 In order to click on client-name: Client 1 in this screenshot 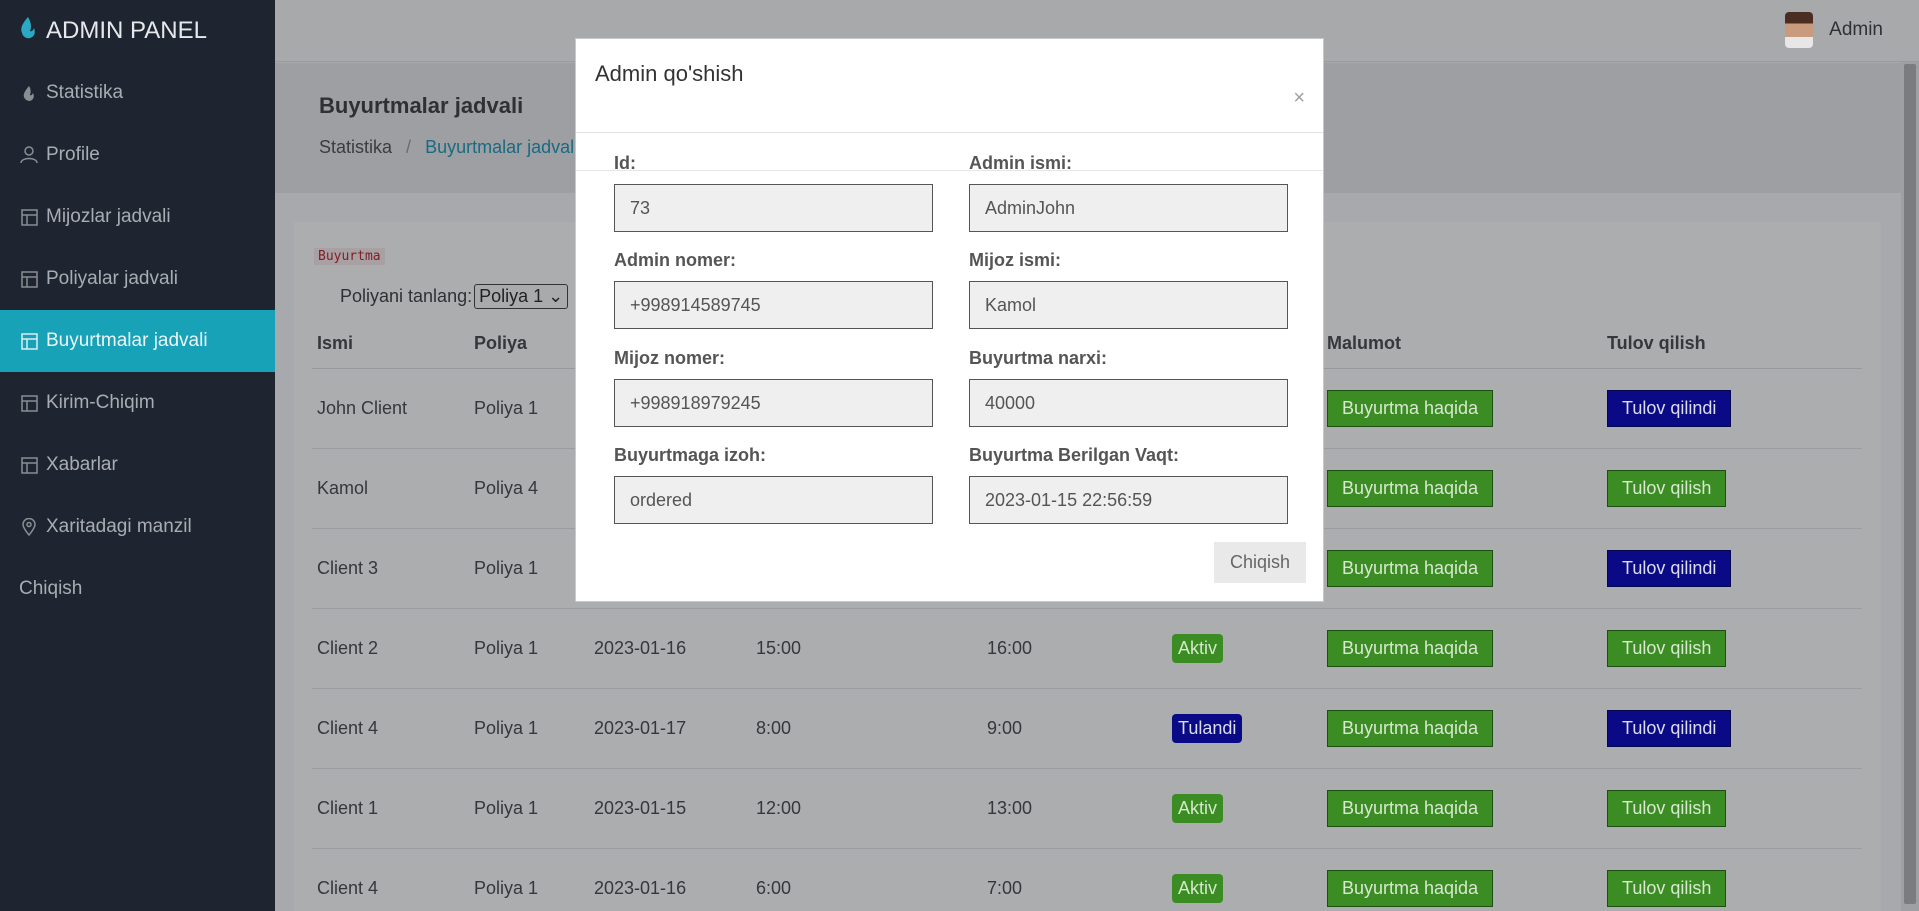, I will do `click(348, 807)`.